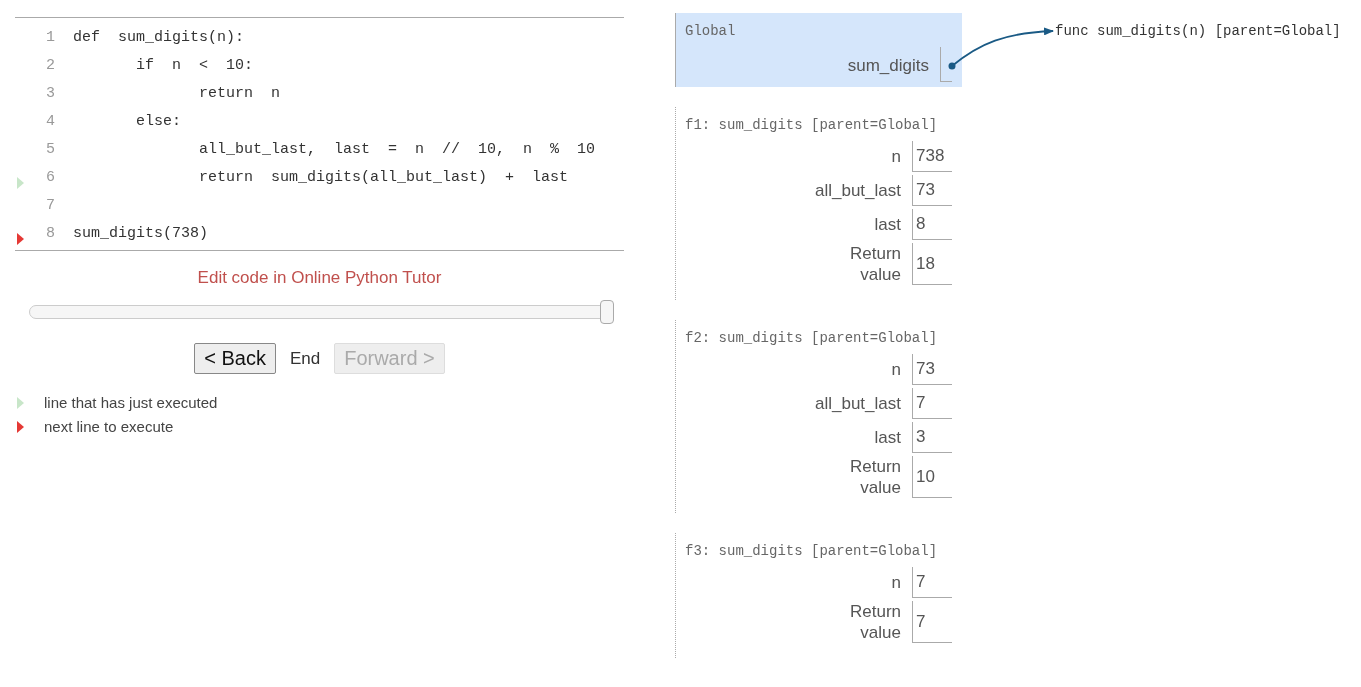  Describe the element at coordinates (50, 149) in the screenshot. I see `line-number: 5` at that location.